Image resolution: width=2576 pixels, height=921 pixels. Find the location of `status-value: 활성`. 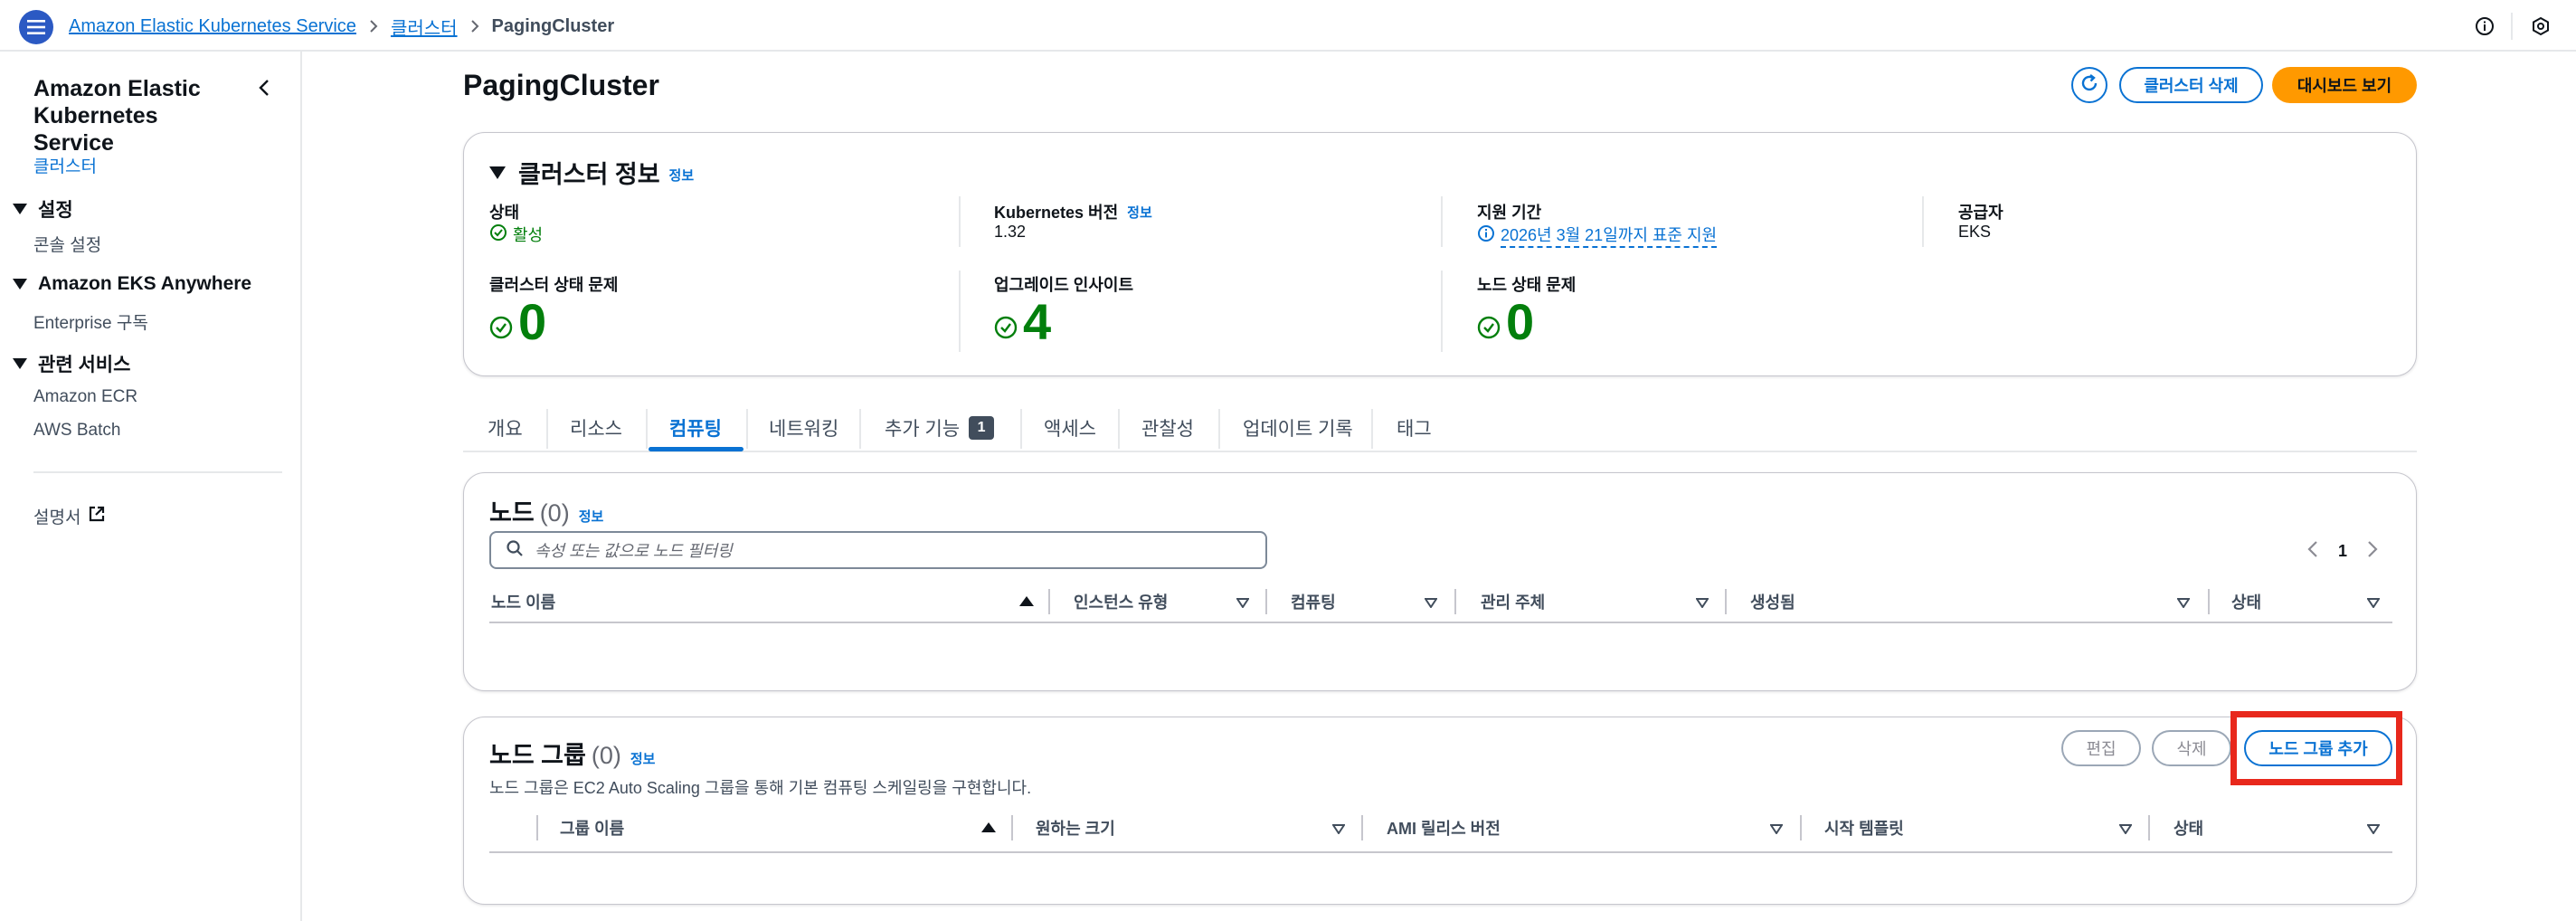

status-value: 활성 is located at coordinates (516, 234).